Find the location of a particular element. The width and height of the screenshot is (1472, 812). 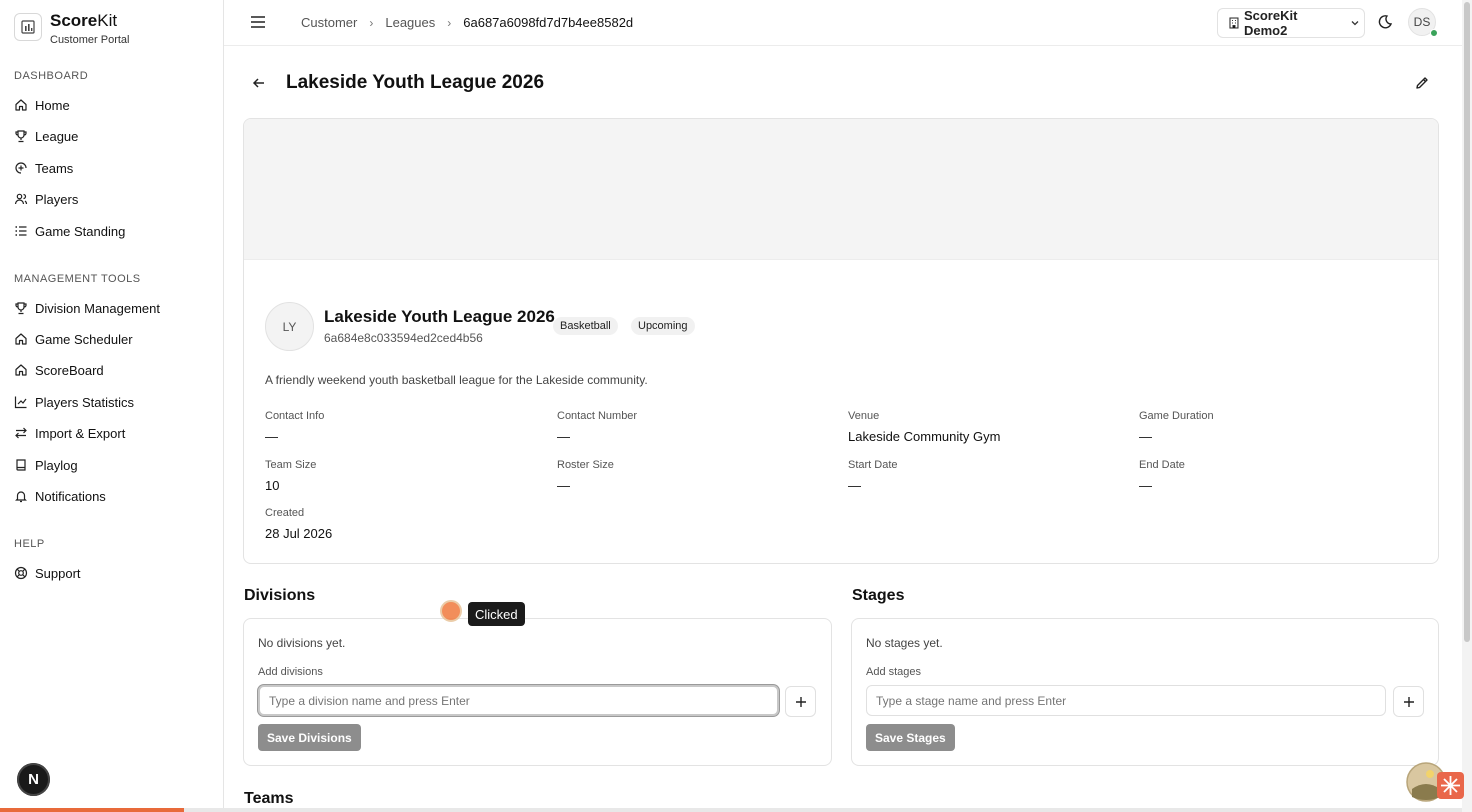

league-id: 6a684e8c033594ed2ced4b56 is located at coordinates (403, 338).